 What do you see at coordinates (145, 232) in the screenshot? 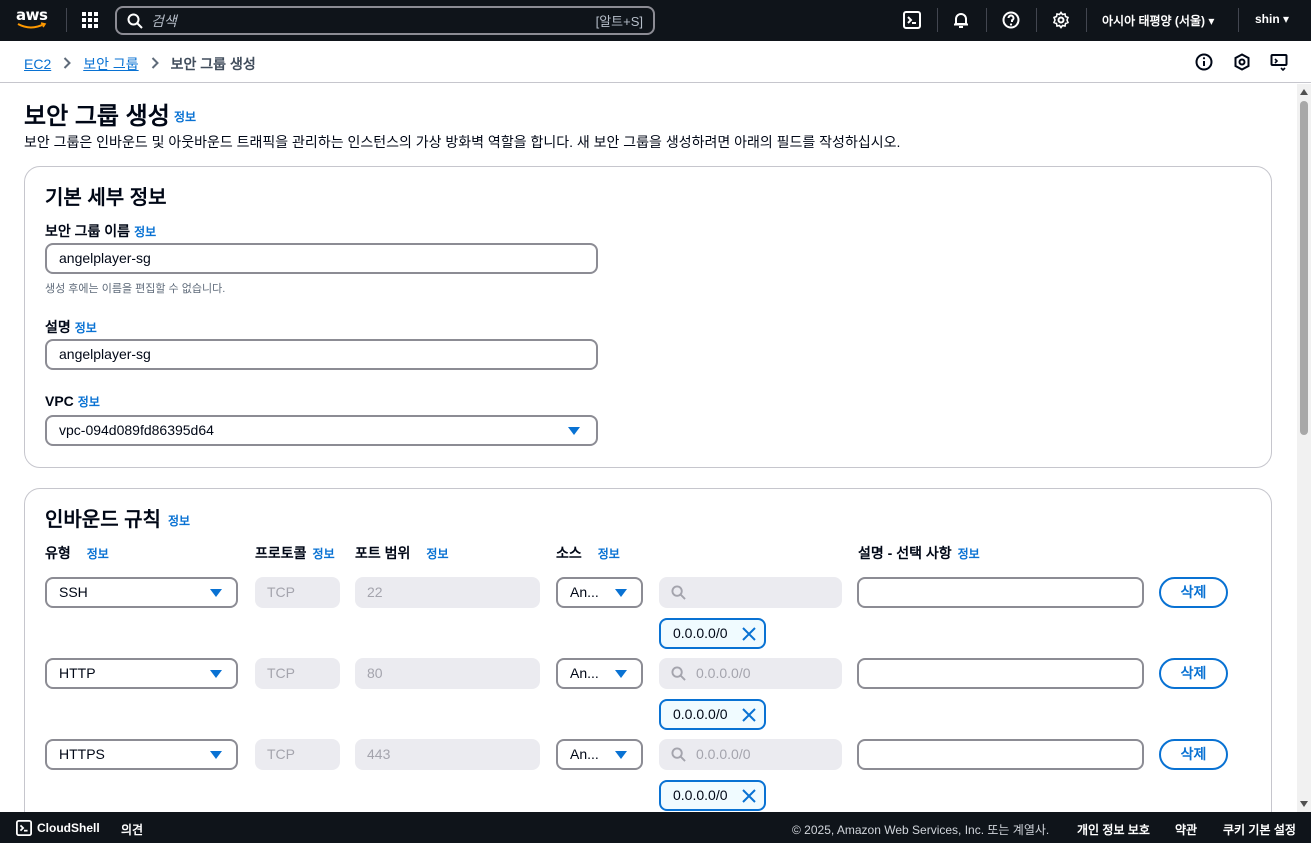
I see `sg-name-info-link: 정보` at bounding box center [145, 232].